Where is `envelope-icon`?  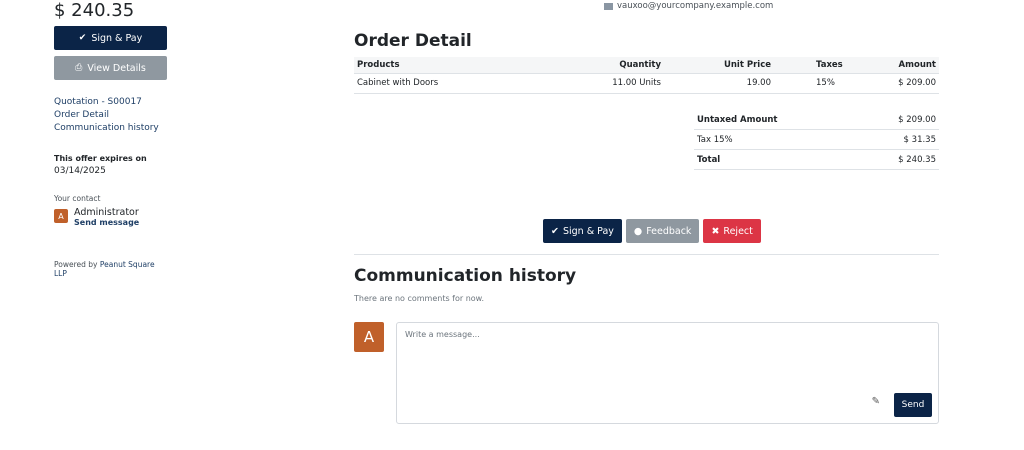
envelope-icon is located at coordinates (608, 6).